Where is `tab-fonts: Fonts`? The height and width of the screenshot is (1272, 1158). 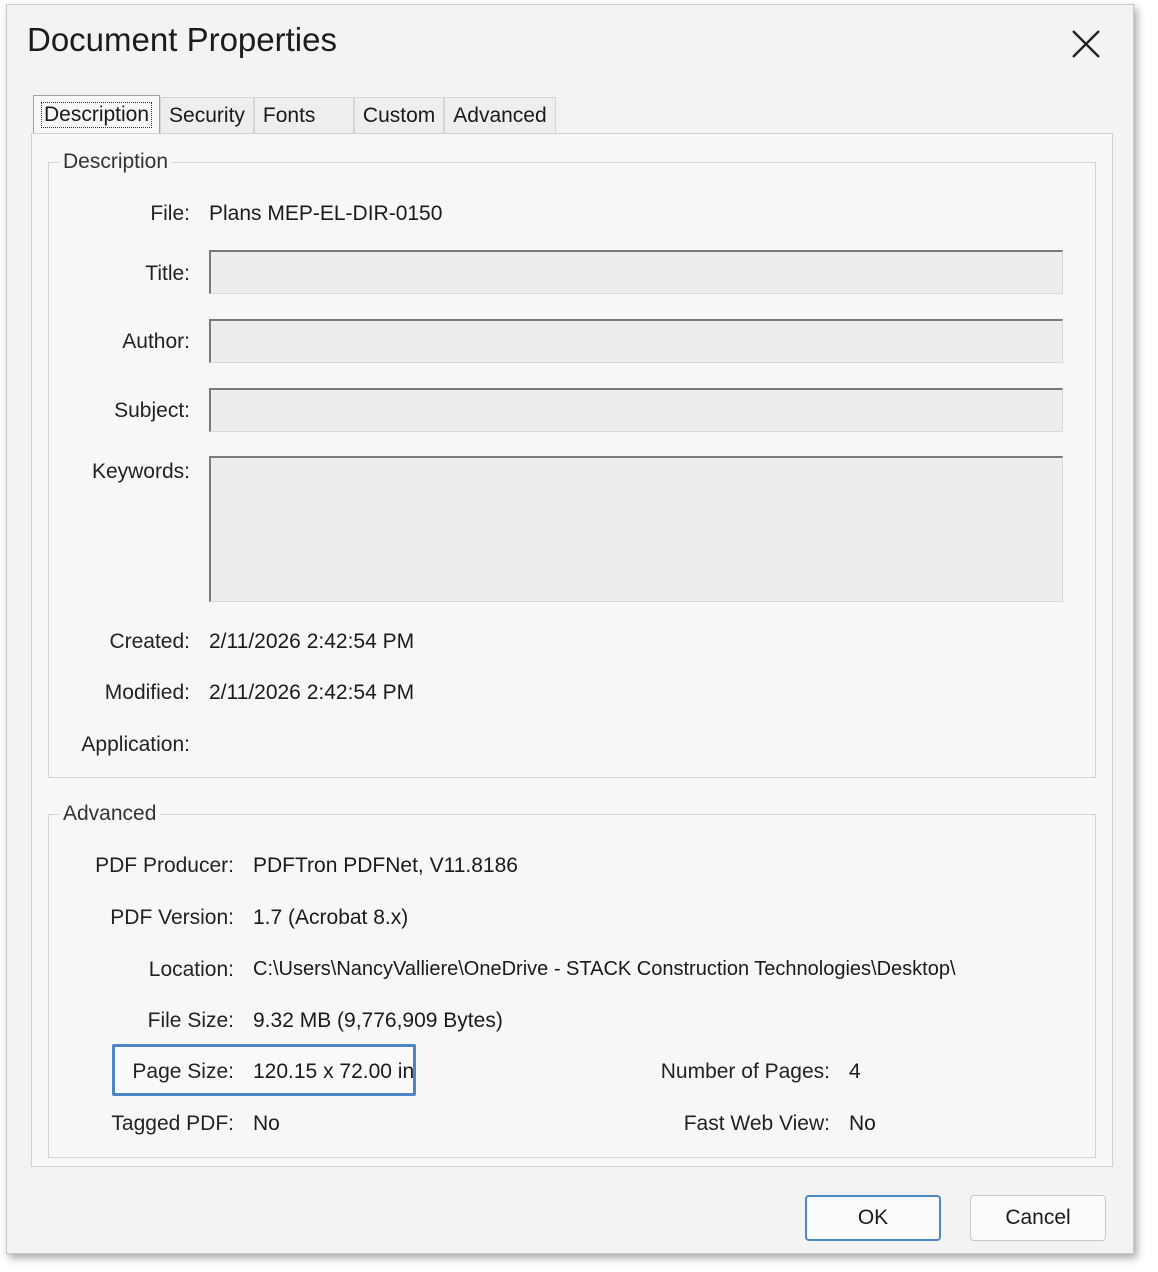 tab-fonts: Fonts is located at coordinates (303, 115).